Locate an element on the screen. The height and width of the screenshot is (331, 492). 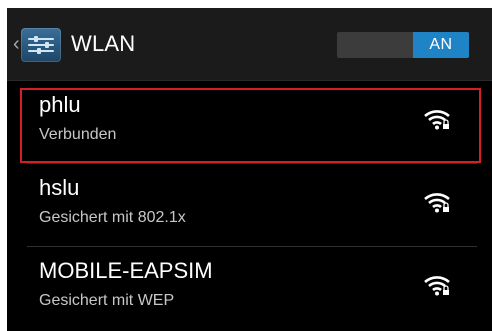
network-ssid: hslu is located at coordinates (59, 187).